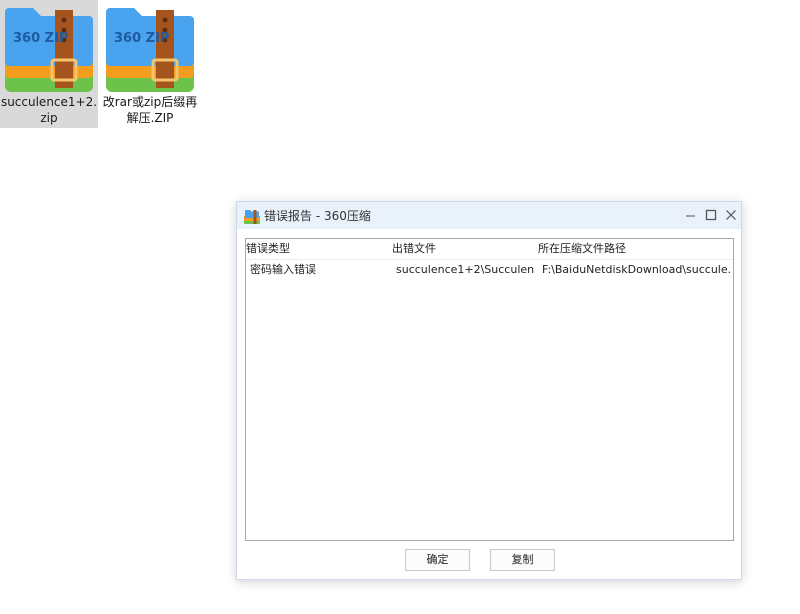  I want to click on file-name-label: 改rar或zip后缀再解压.ZIP, so click(150, 110).